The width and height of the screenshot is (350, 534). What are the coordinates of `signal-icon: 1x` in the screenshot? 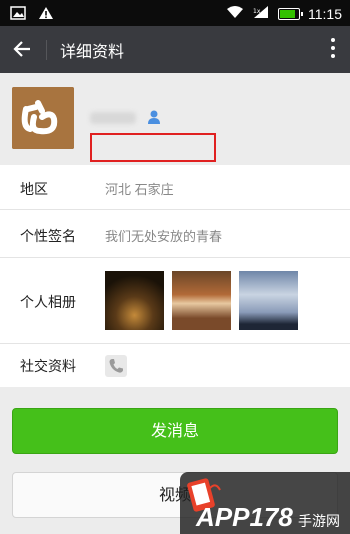 It's located at (261, 13).